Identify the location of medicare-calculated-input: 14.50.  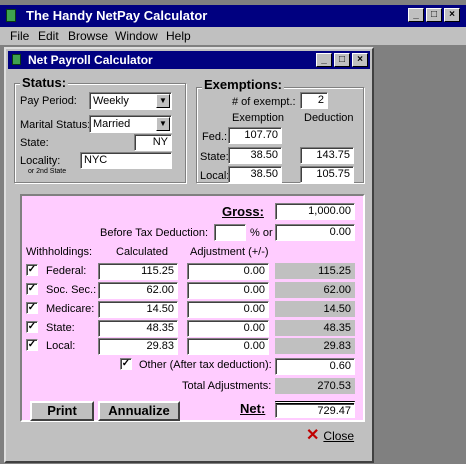
(138, 309).